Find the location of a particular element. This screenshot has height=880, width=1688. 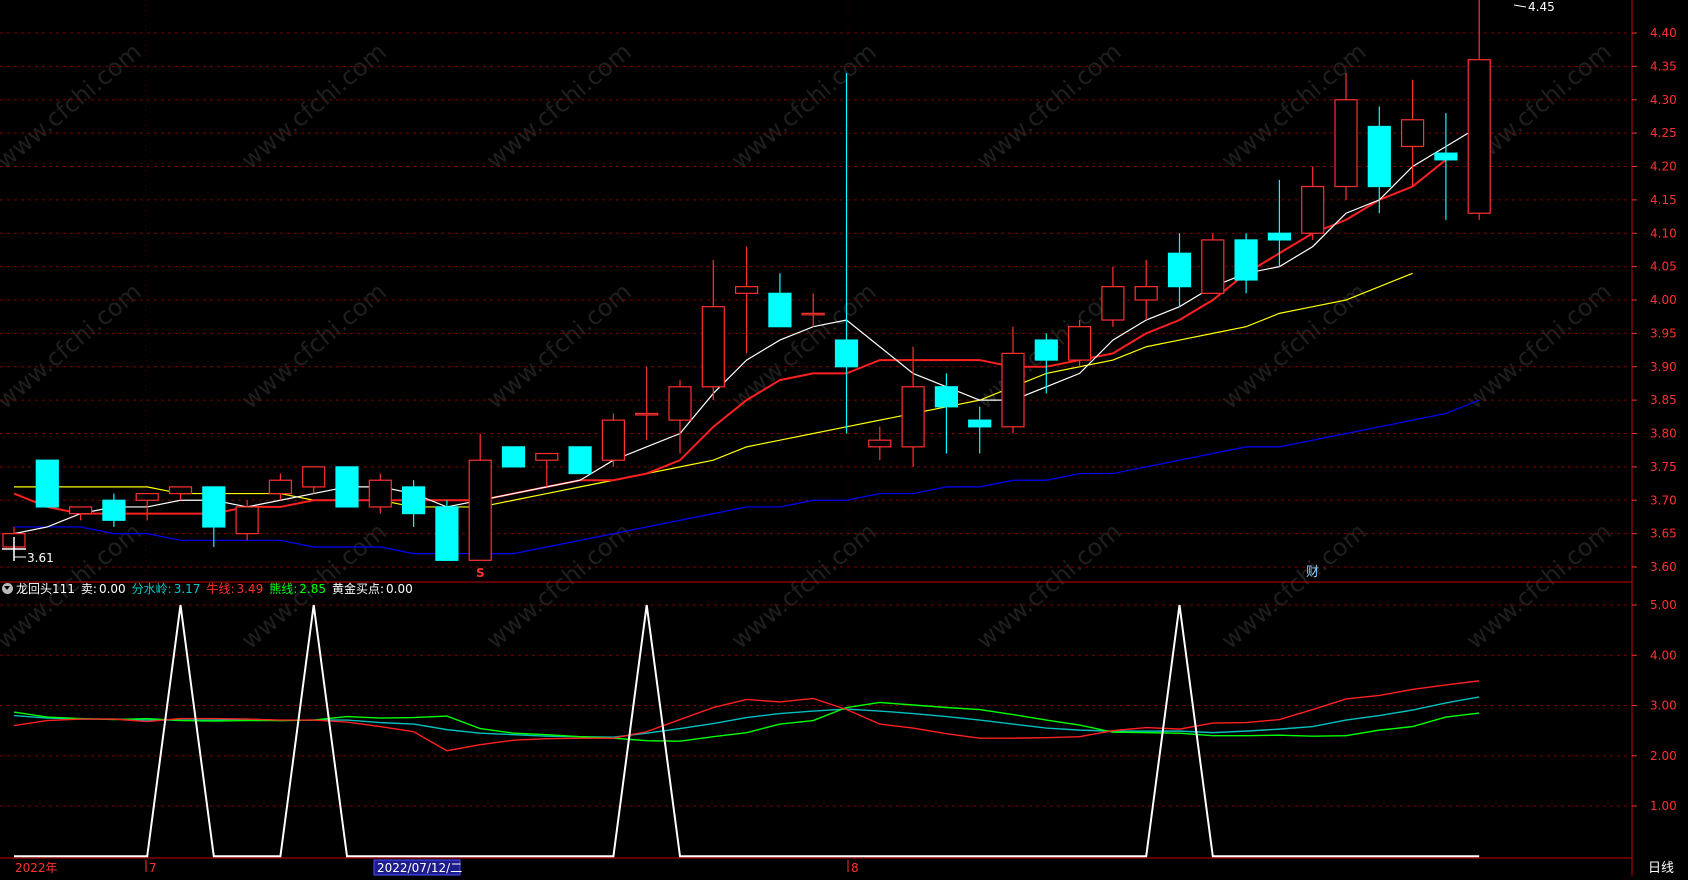

fenshuiling-label: 分水岭: is located at coordinates (151, 589).